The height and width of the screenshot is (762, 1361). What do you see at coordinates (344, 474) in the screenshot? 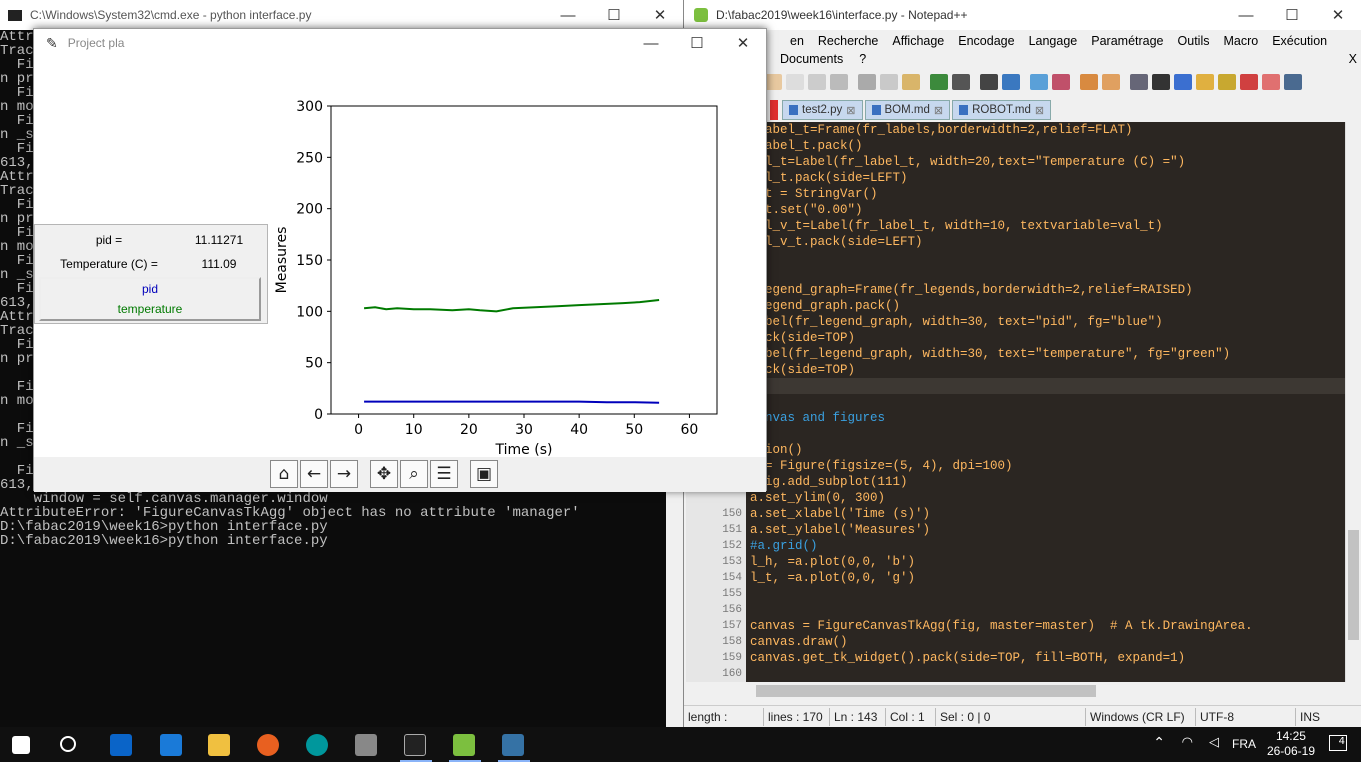
I see `forward-icon: →` at bounding box center [344, 474].